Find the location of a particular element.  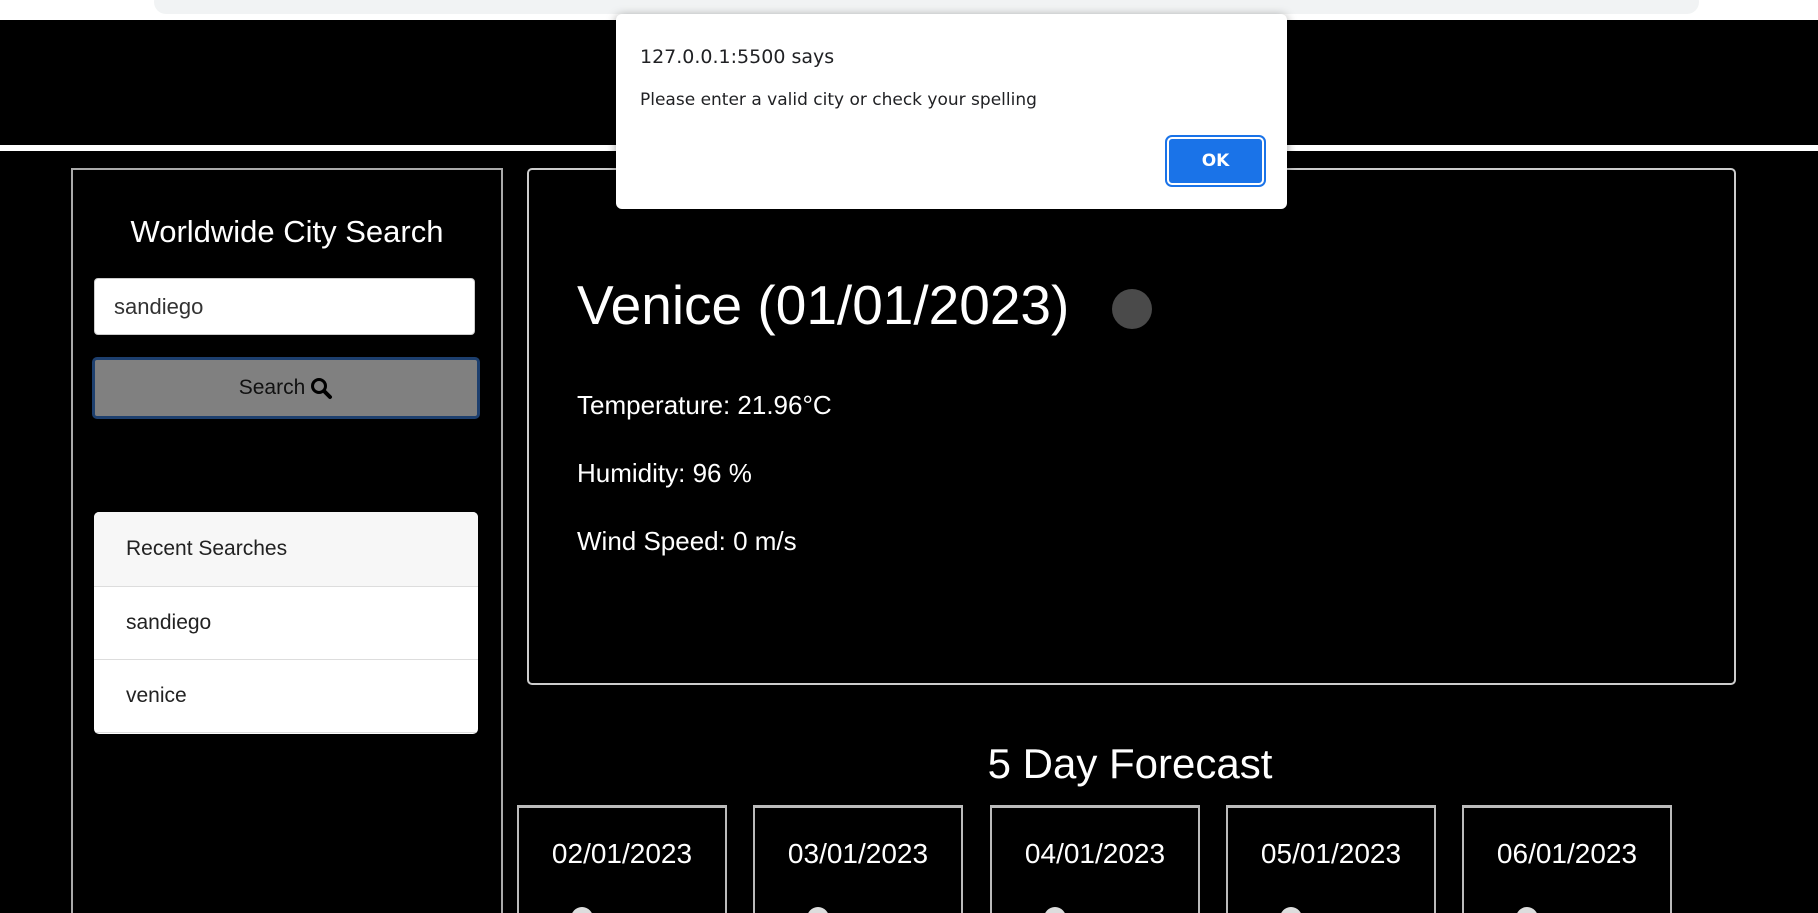

city-search-input is located at coordinates (284, 306).